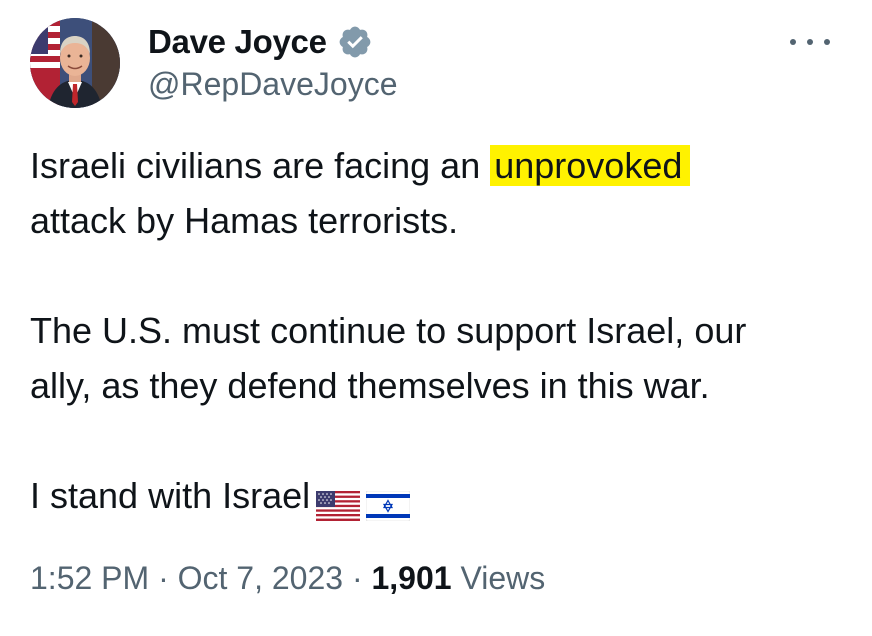 The height and width of the screenshot is (636, 872). I want to click on tweet-line-5: I stand with Israel, so click(440, 495).